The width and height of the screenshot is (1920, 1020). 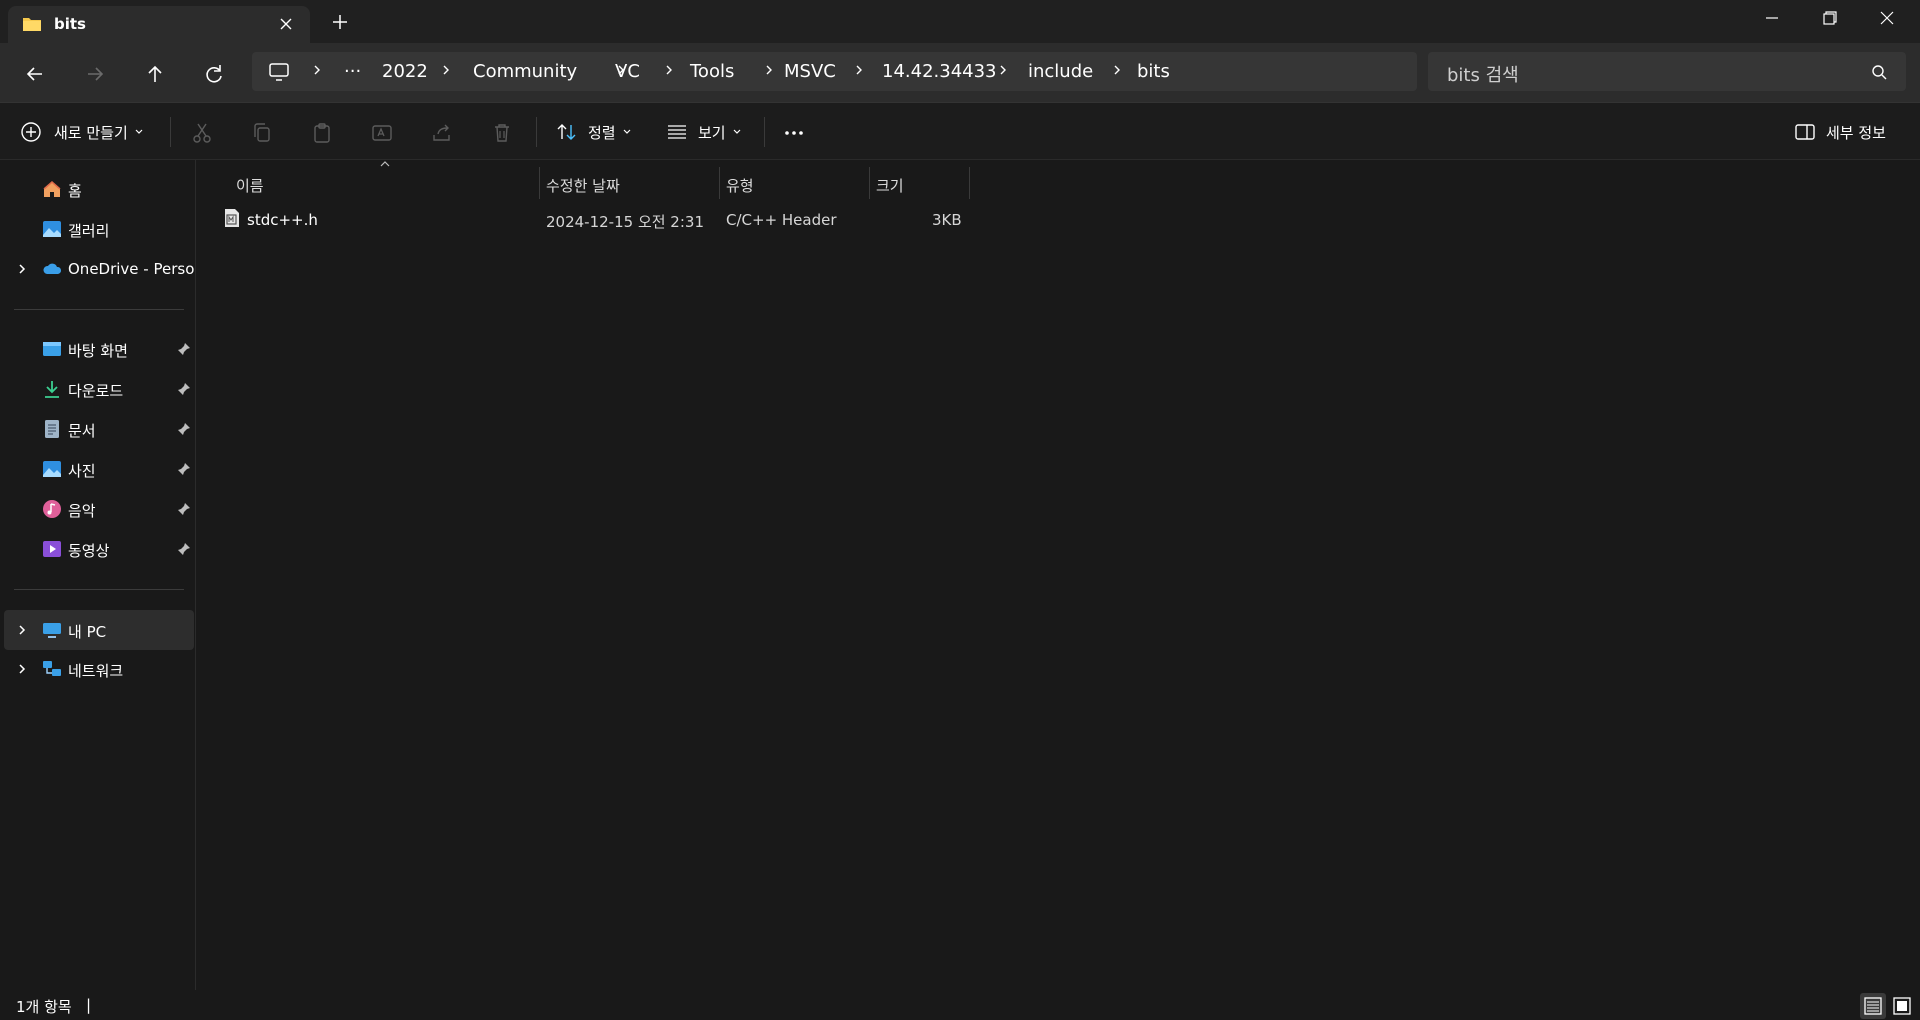 What do you see at coordinates (214, 74) in the screenshot?
I see `refresh-icon` at bounding box center [214, 74].